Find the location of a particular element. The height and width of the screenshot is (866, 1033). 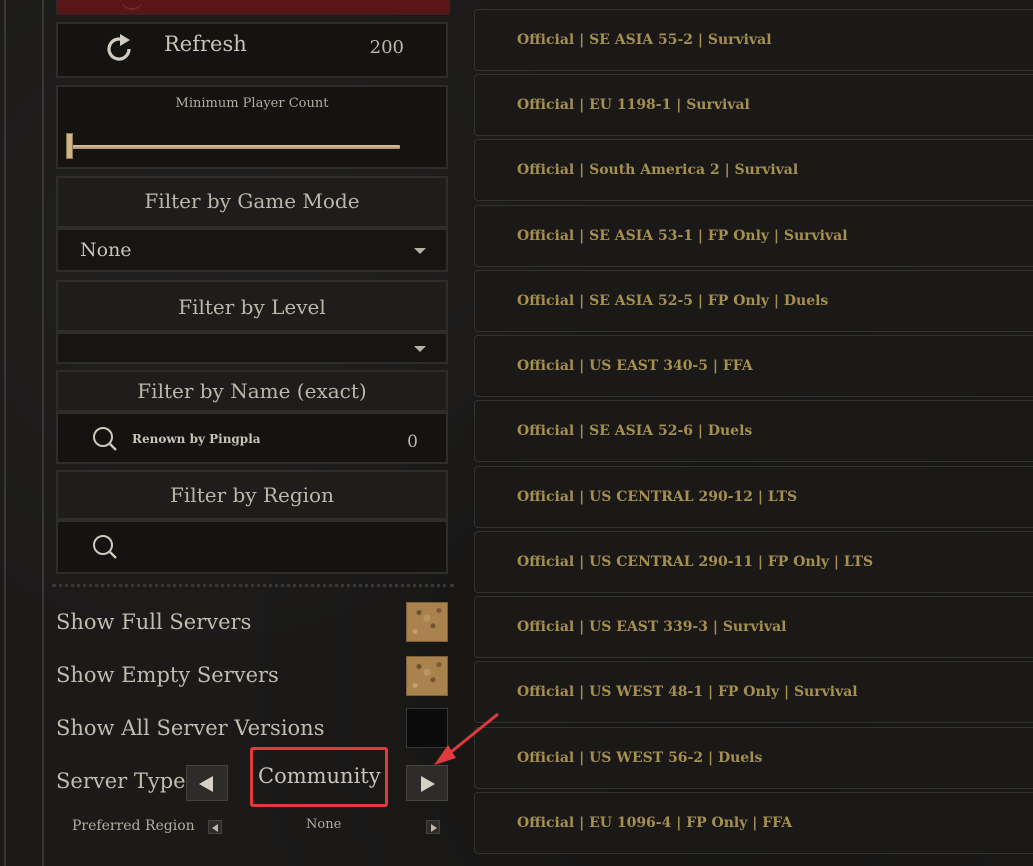

refresh-icon is located at coordinates (119, 47).